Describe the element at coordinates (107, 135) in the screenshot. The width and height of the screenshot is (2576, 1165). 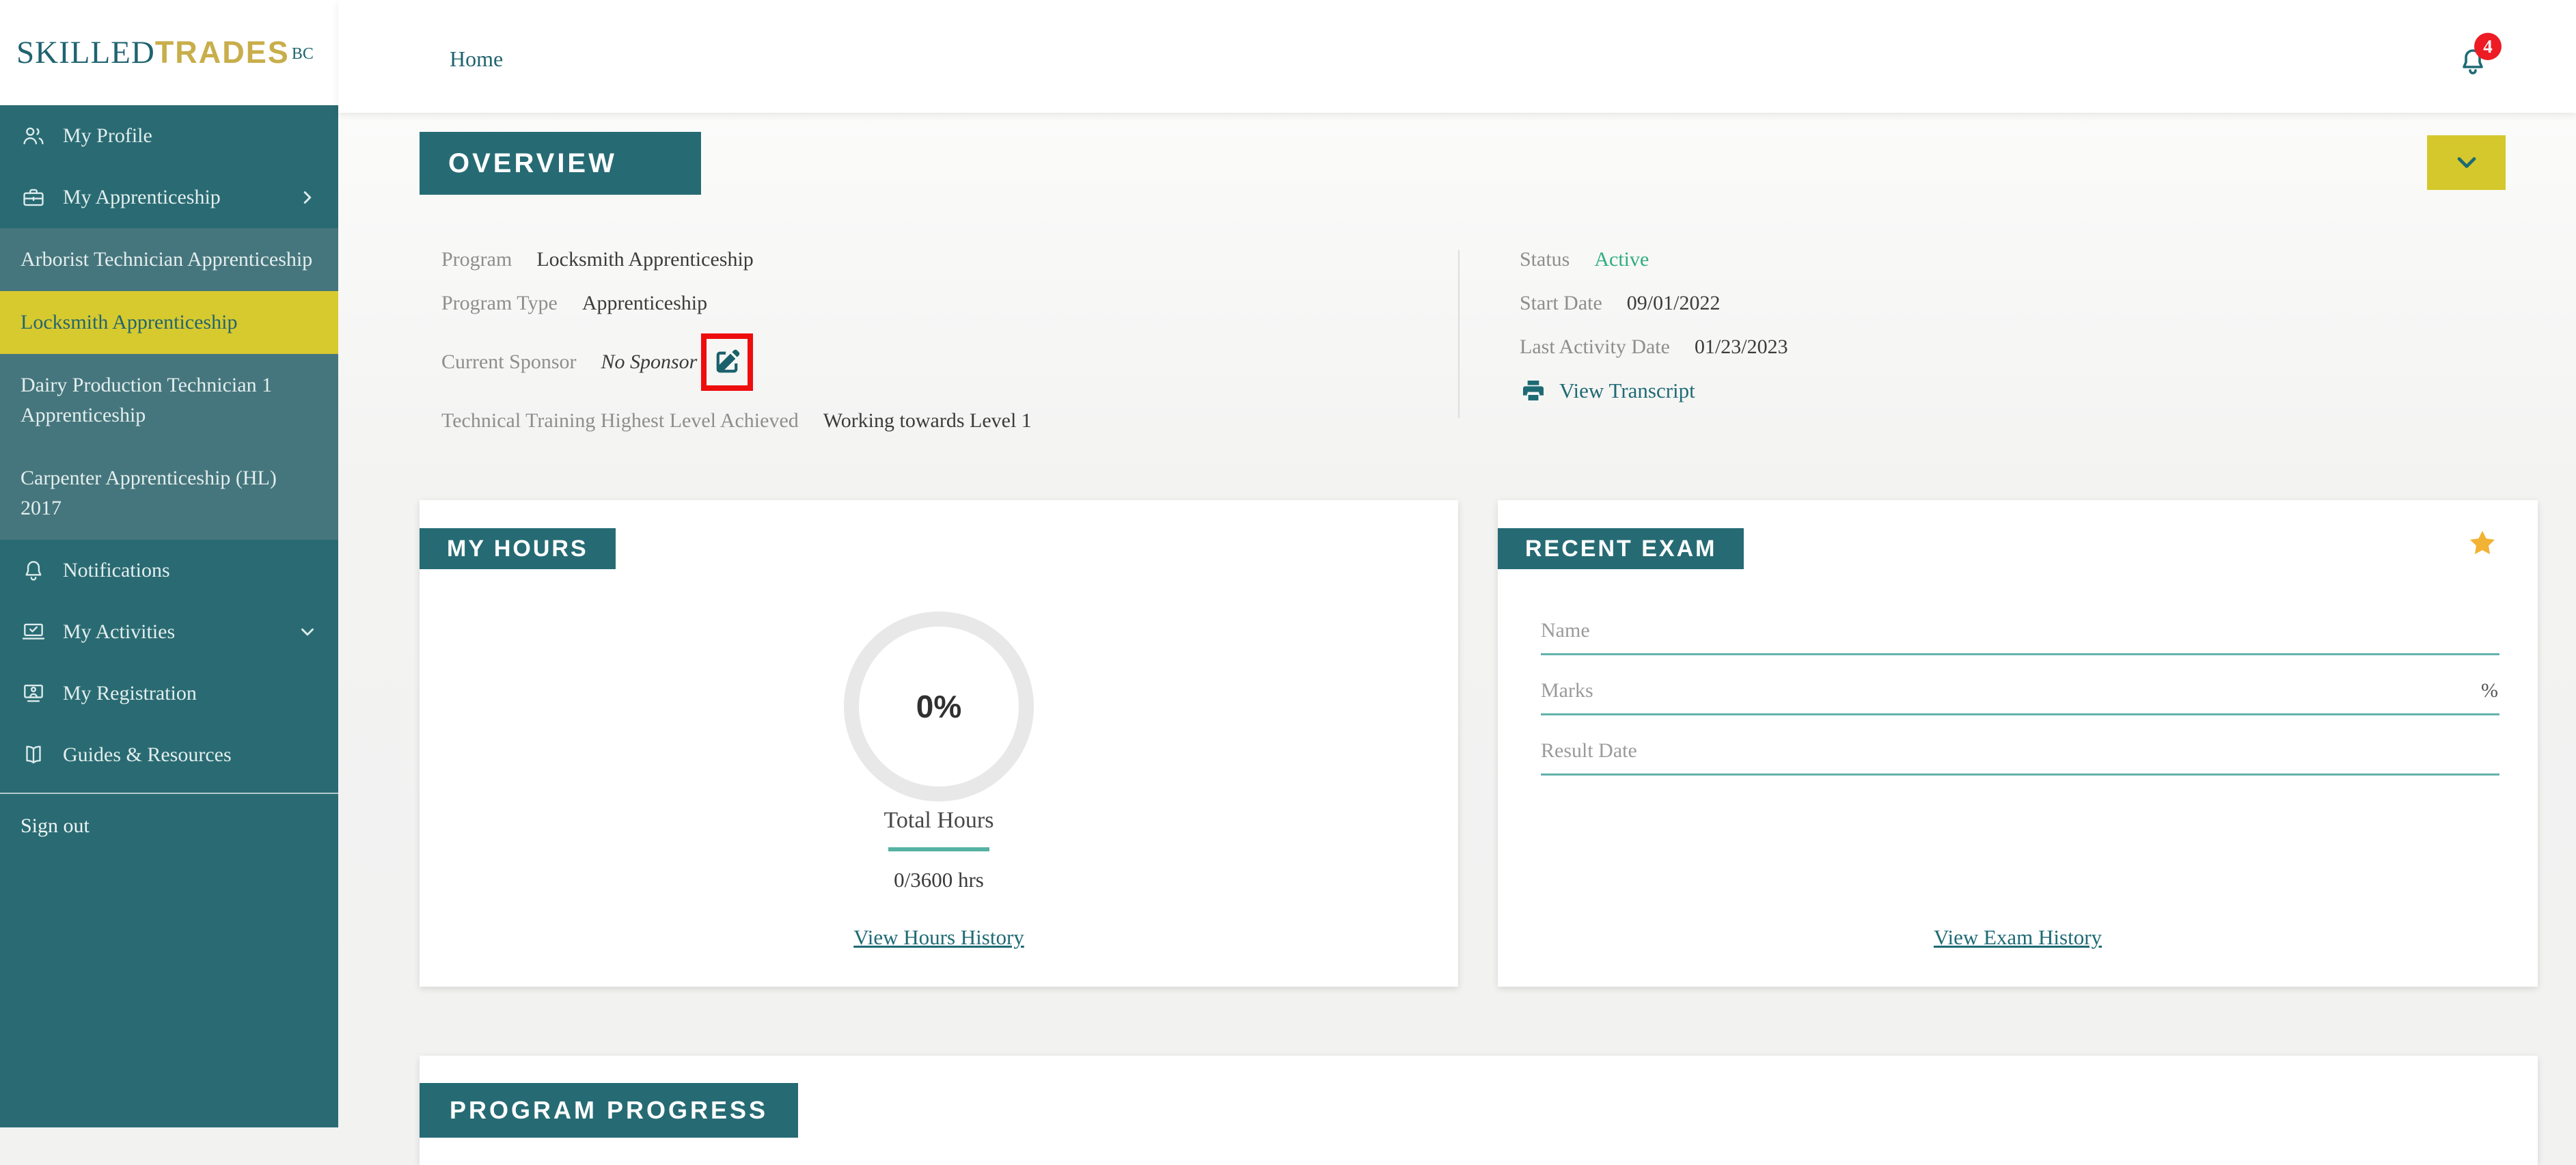
I see `sidebar-item-label: My Profile` at that location.